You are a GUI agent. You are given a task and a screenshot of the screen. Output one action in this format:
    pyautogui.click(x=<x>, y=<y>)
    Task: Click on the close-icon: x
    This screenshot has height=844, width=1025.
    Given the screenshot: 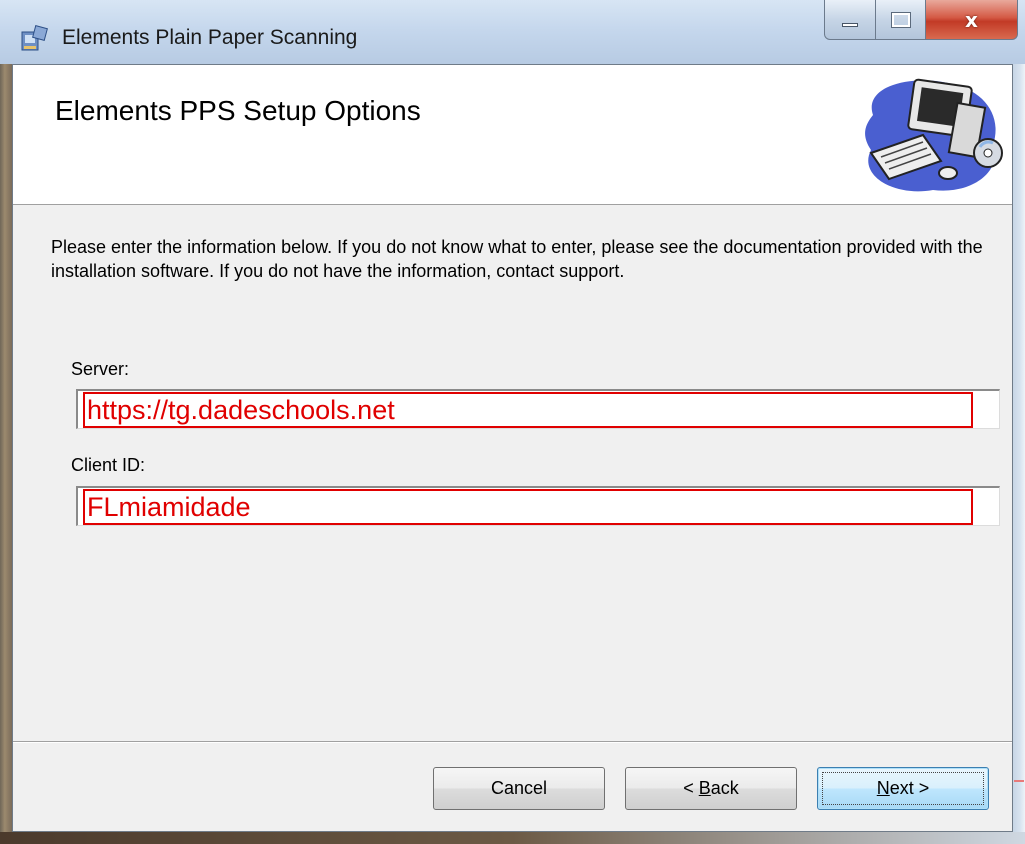 What is the action you would take?
    pyautogui.click(x=971, y=19)
    